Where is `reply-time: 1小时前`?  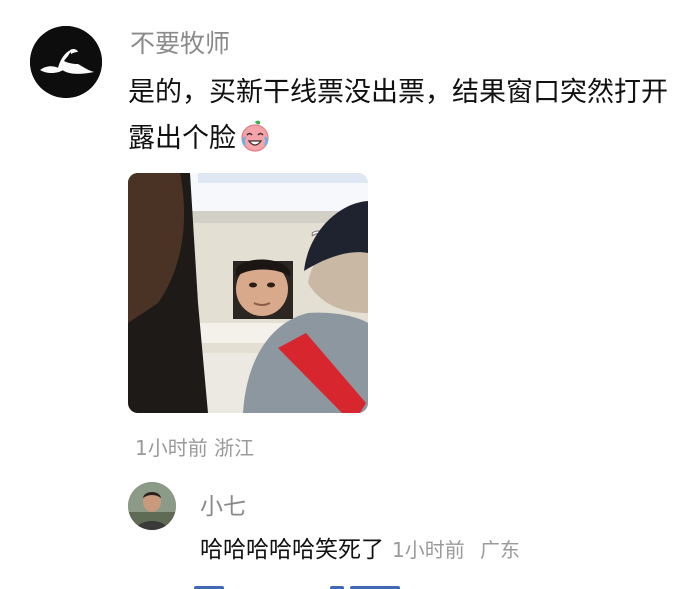
reply-time: 1小时前 is located at coordinates (428, 550).